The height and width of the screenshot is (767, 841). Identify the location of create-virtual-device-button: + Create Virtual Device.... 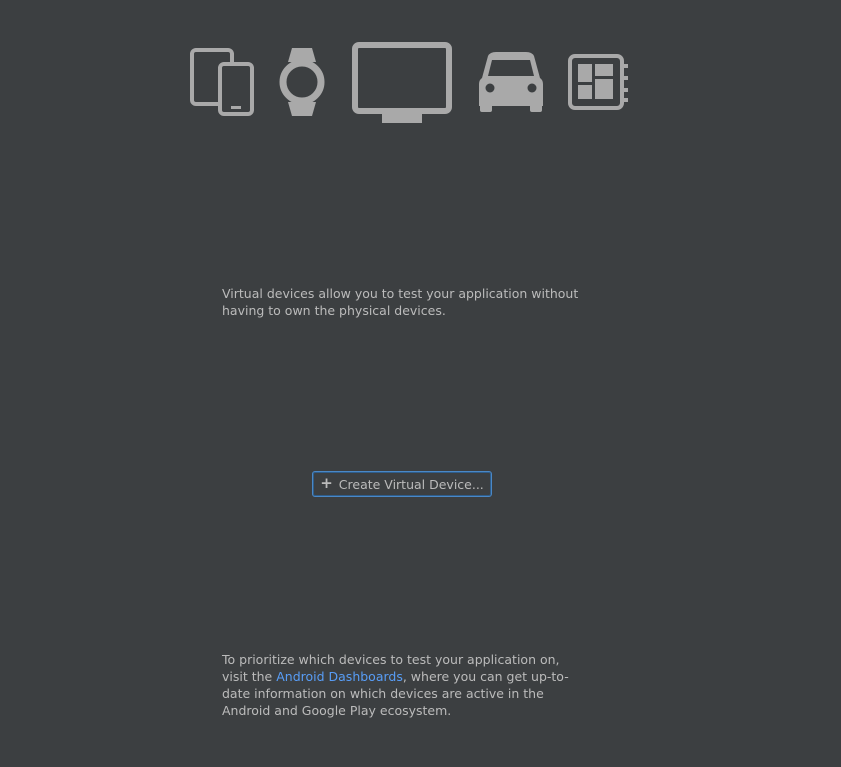
(402, 484).